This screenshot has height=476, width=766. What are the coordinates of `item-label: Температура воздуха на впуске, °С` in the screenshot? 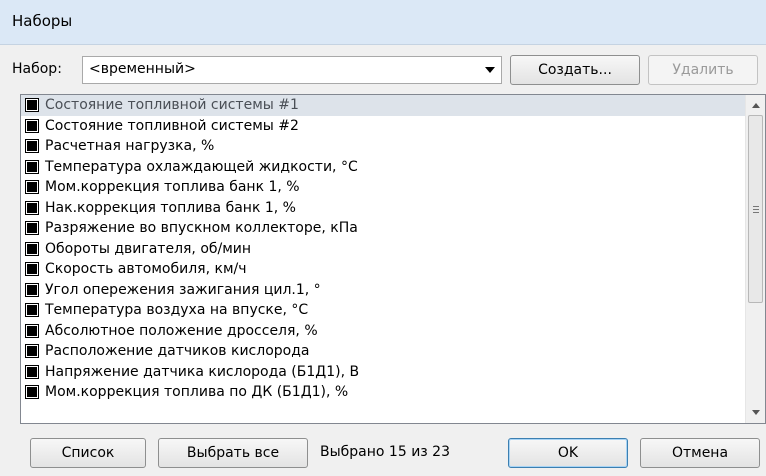 It's located at (177, 310).